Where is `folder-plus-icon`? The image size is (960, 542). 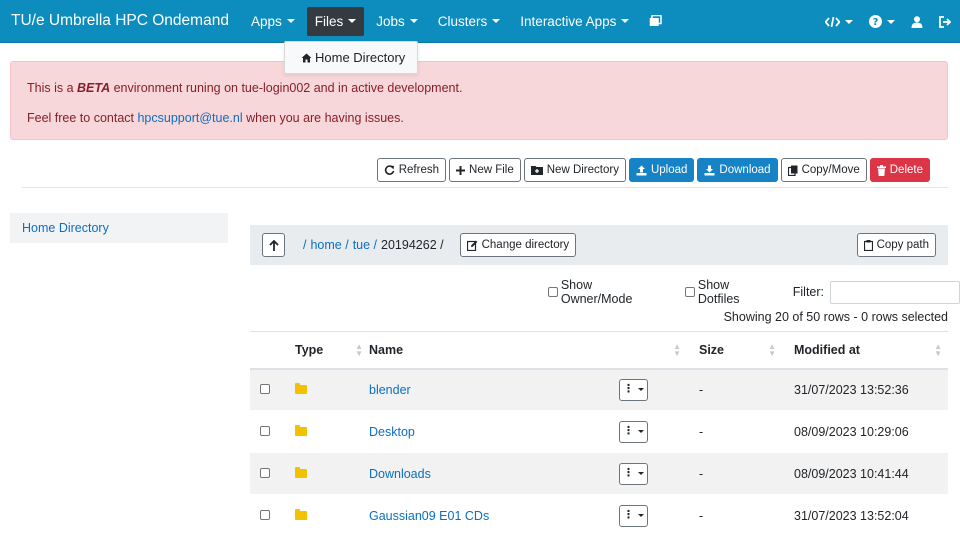 folder-plus-icon is located at coordinates (536, 170).